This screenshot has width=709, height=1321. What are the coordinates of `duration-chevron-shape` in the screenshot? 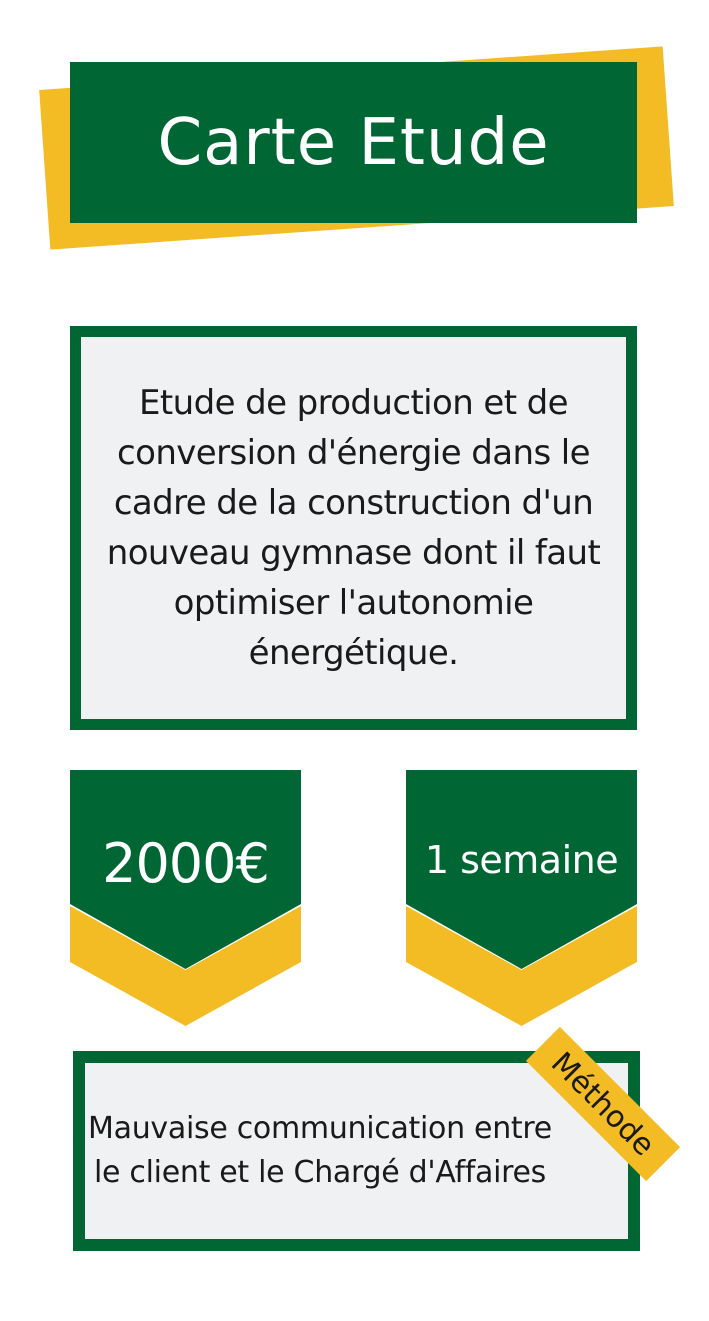 It's located at (521, 898).